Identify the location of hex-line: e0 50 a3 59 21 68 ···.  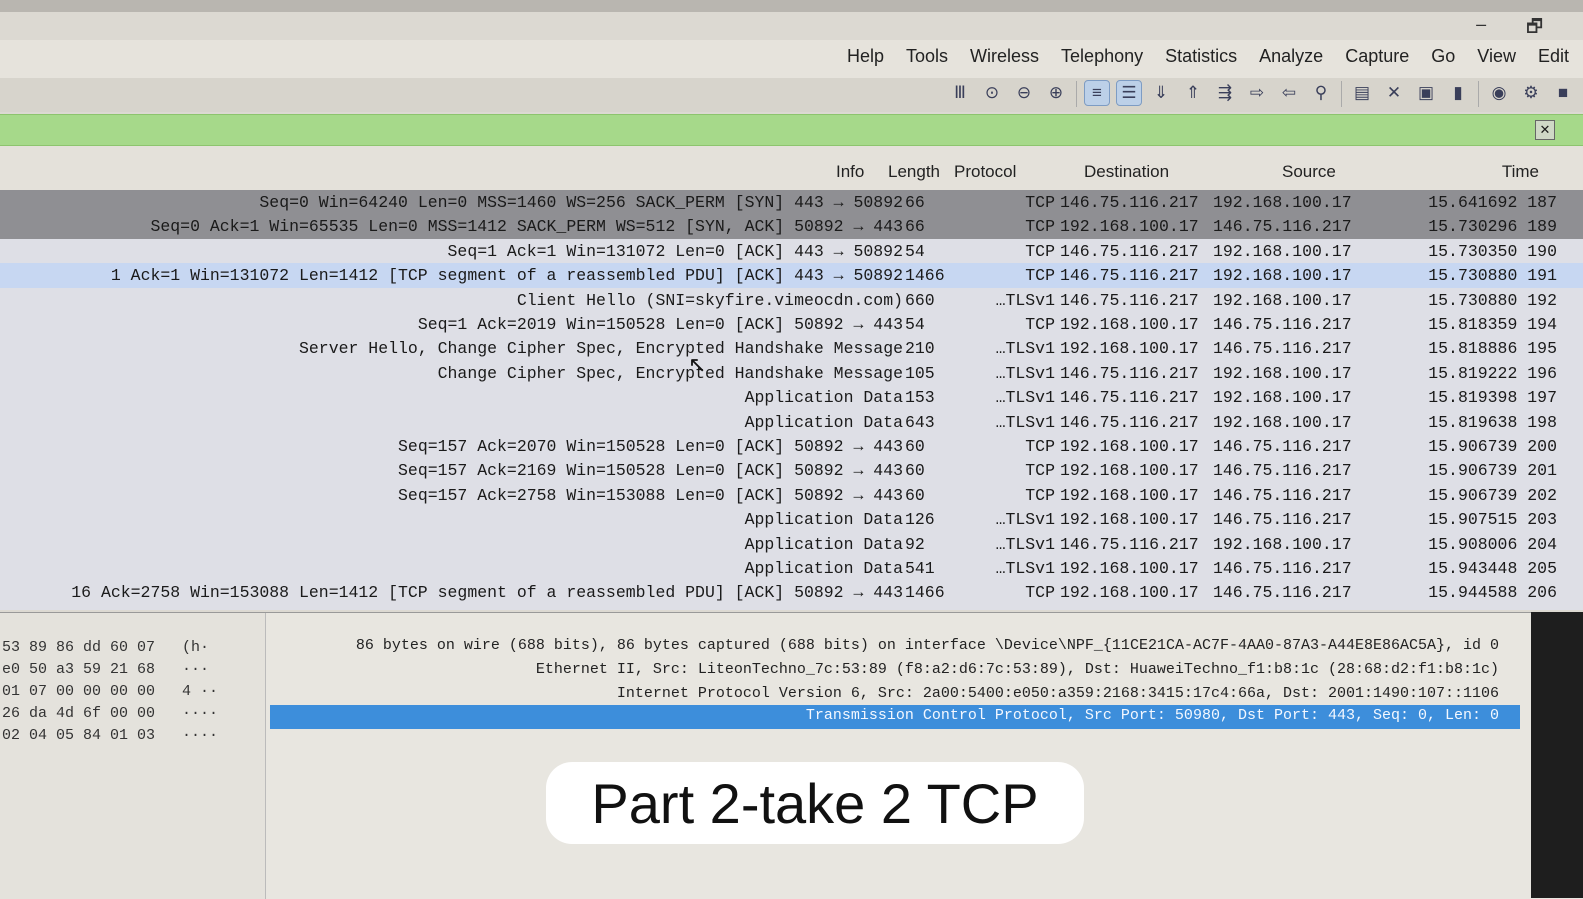
(105, 669).